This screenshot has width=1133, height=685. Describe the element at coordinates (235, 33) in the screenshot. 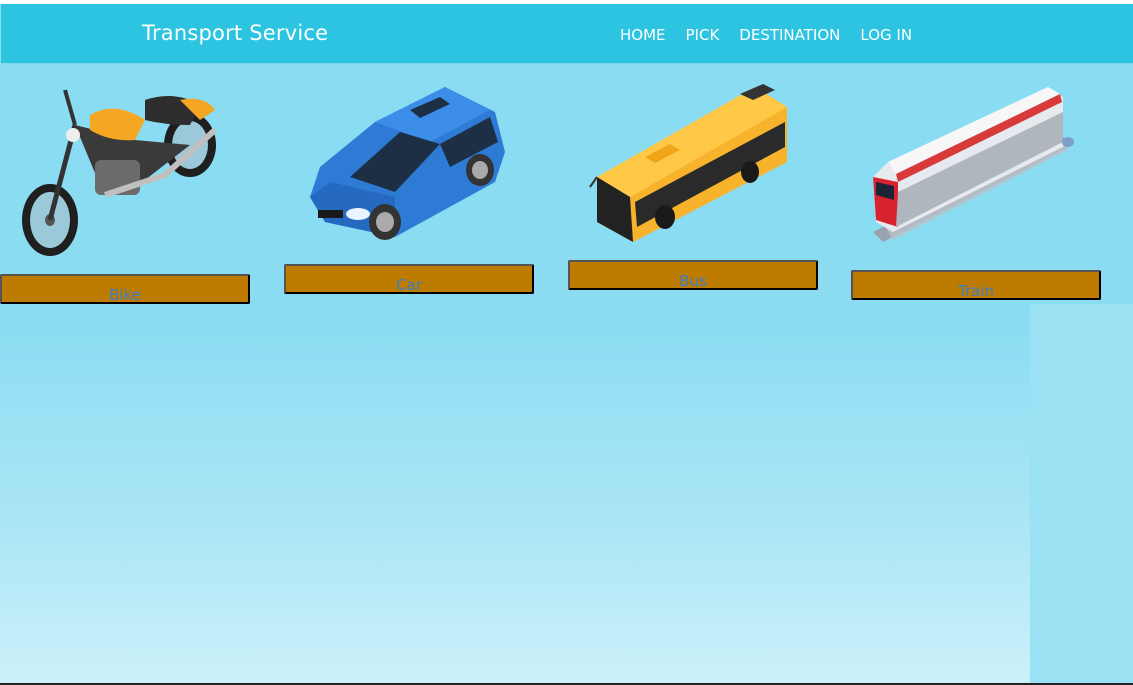

I see `brand-title: Transport Service` at that location.